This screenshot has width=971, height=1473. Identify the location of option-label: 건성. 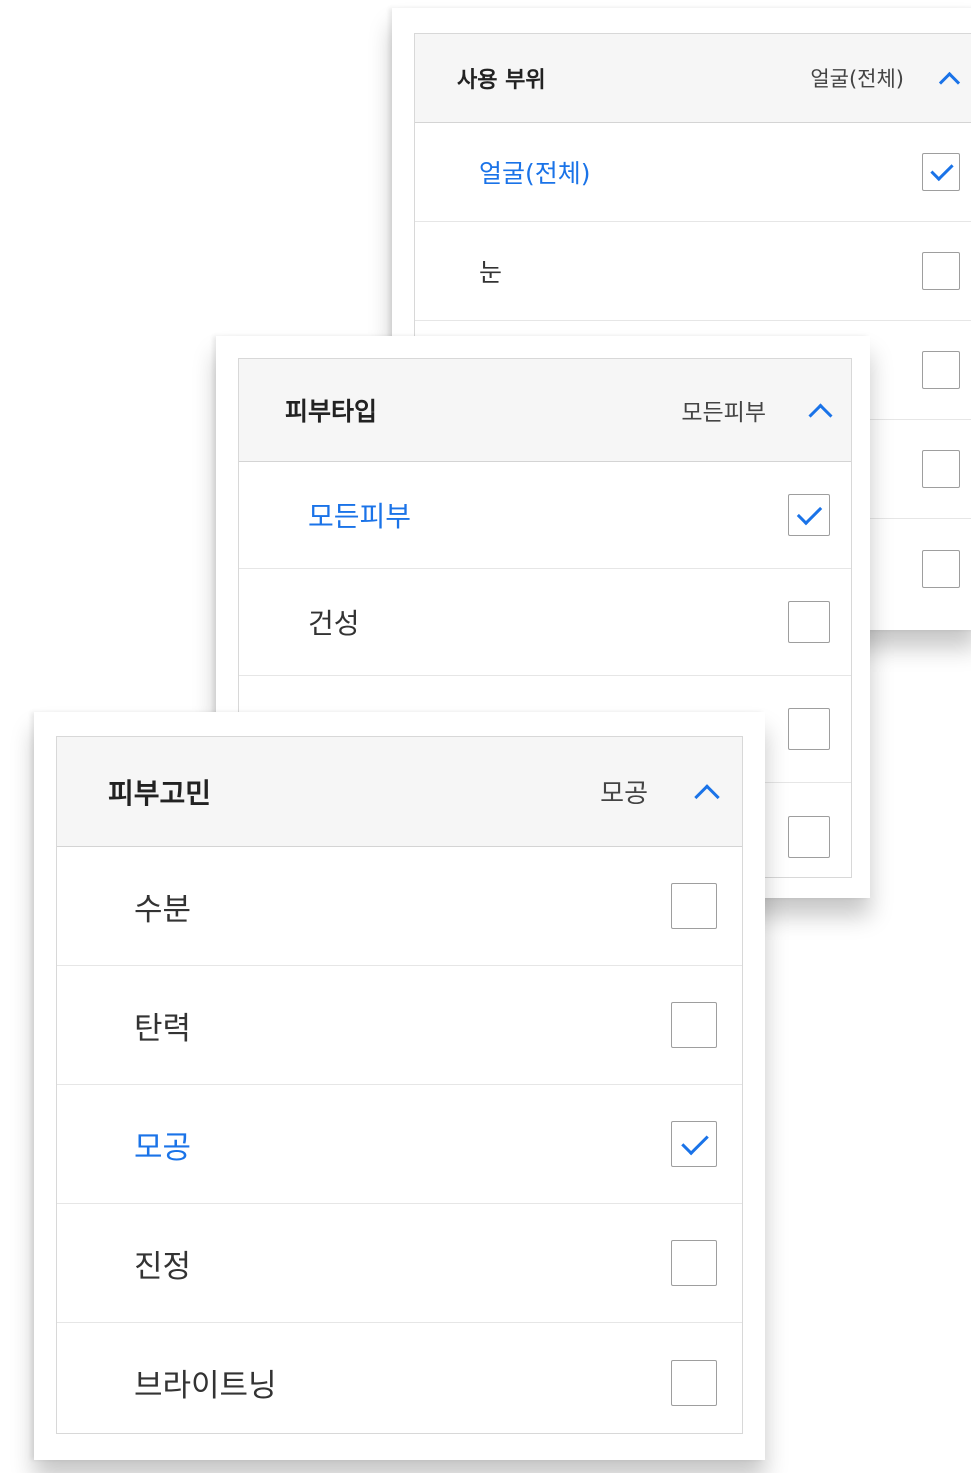
(334, 623).